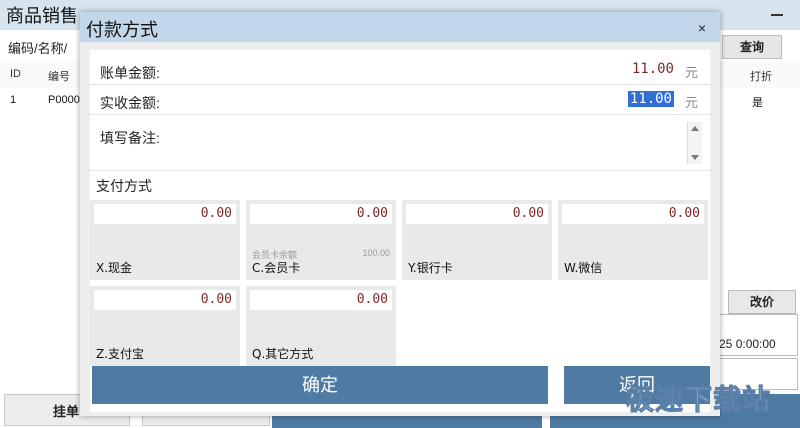  I want to click on payment-section-title: 支付方式, so click(124, 186).